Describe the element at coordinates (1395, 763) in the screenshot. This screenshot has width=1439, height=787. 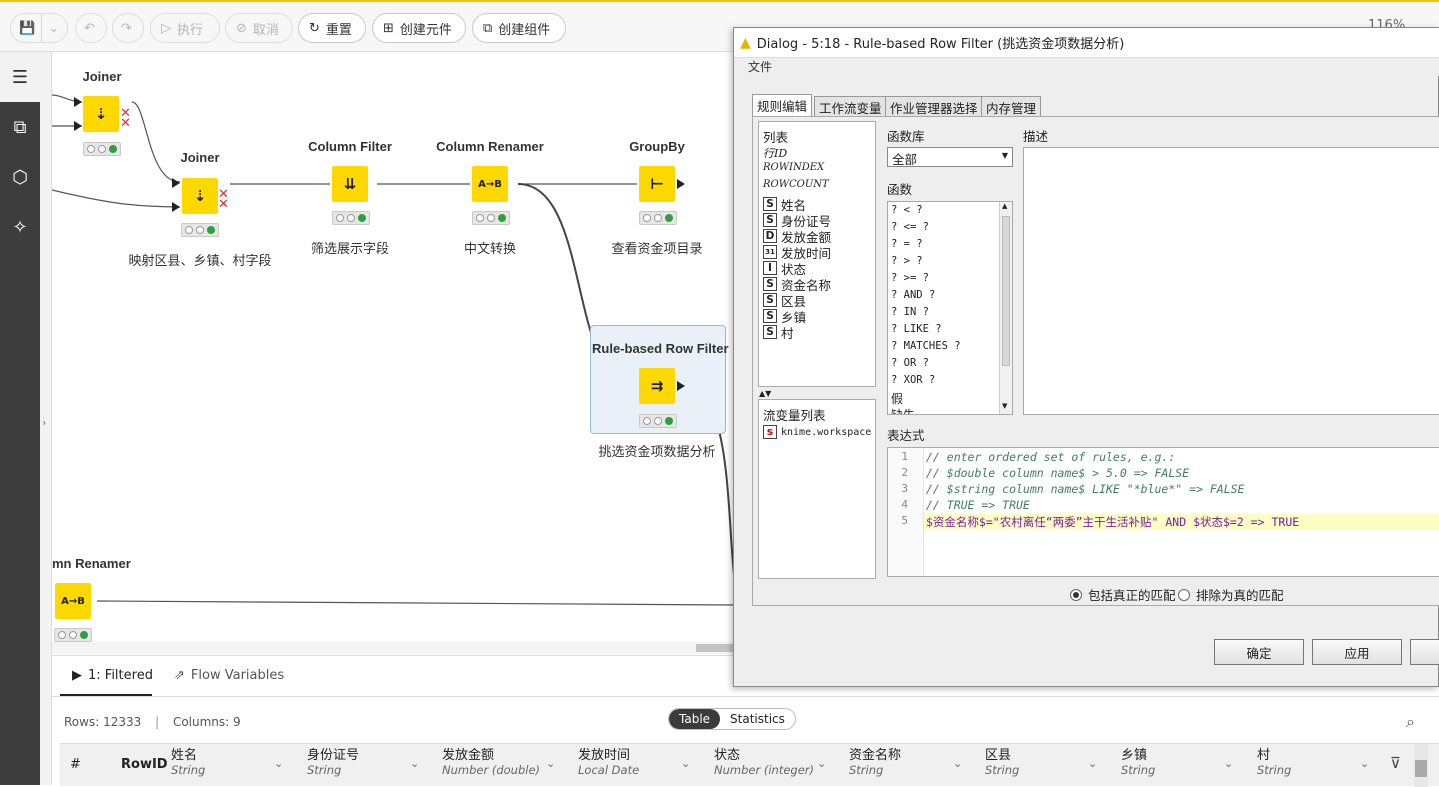
I see `filter-icon: ⊽` at that location.